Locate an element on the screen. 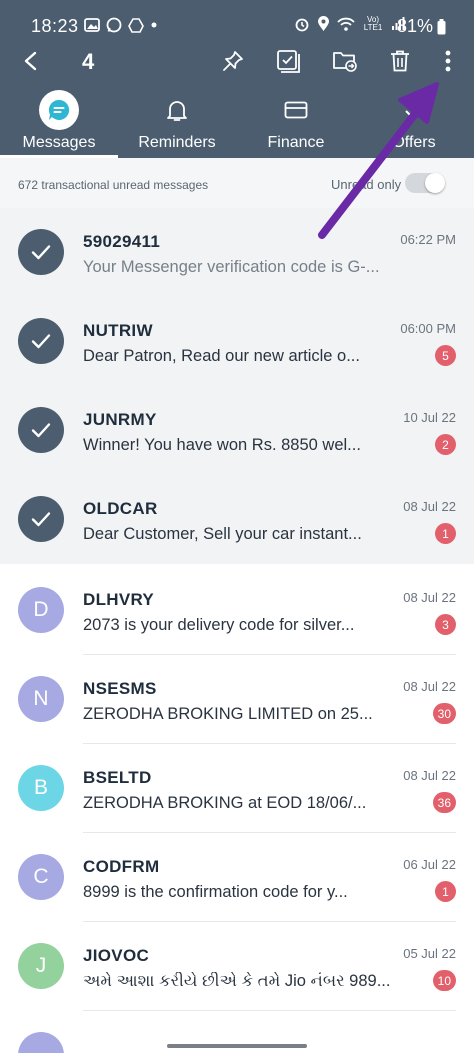  message-time: 05 Jul 22 is located at coordinates (429, 953).